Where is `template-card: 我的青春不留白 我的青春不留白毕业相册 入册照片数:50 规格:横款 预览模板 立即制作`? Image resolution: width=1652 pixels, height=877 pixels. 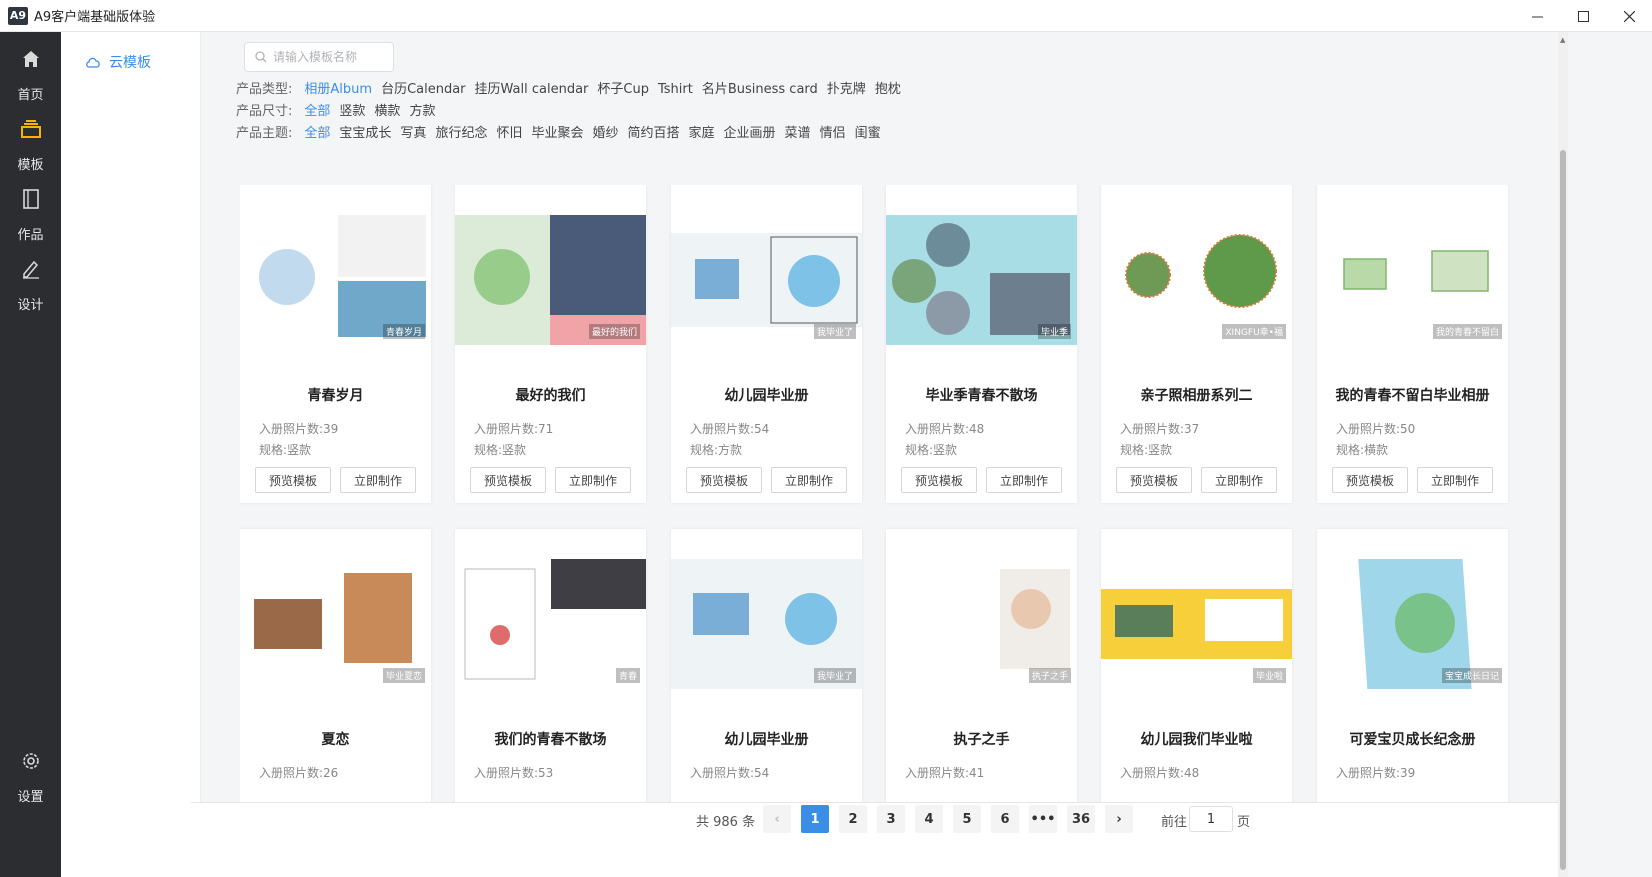 template-card: 我的青春不留白 我的青春不留白毕业相册 入册照片数:50 规格:横款 预览模板 立即制作 is located at coordinates (1412, 344).